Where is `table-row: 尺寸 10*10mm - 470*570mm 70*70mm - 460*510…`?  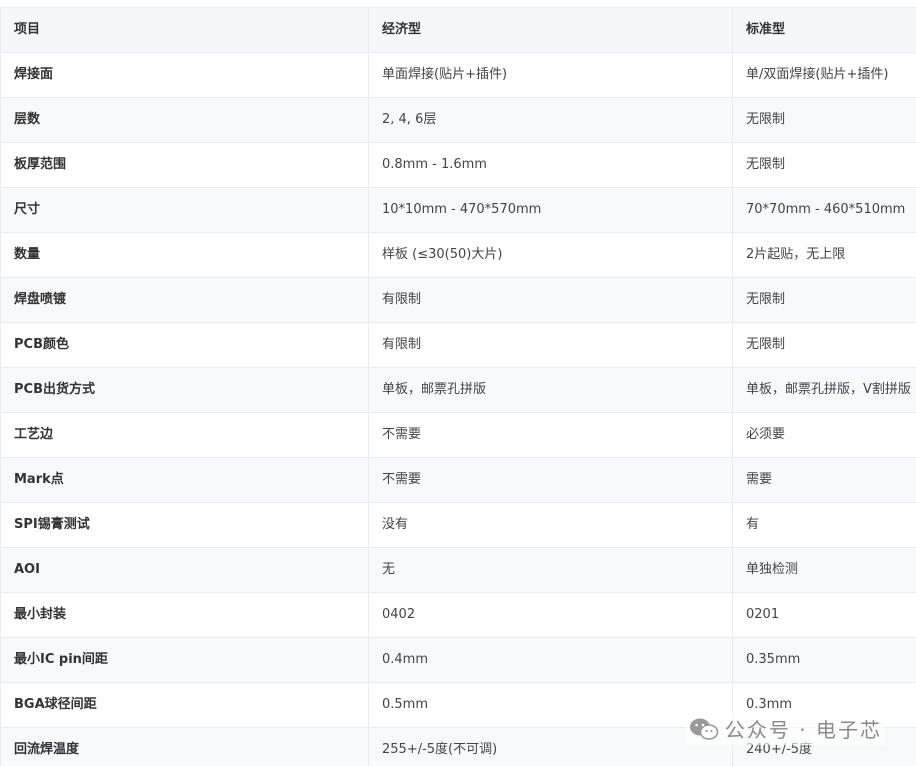
table-row: 尺寸 10*10mm - 470*570mm 70*70mm - 460*510… is located at coordinates (458, 210).